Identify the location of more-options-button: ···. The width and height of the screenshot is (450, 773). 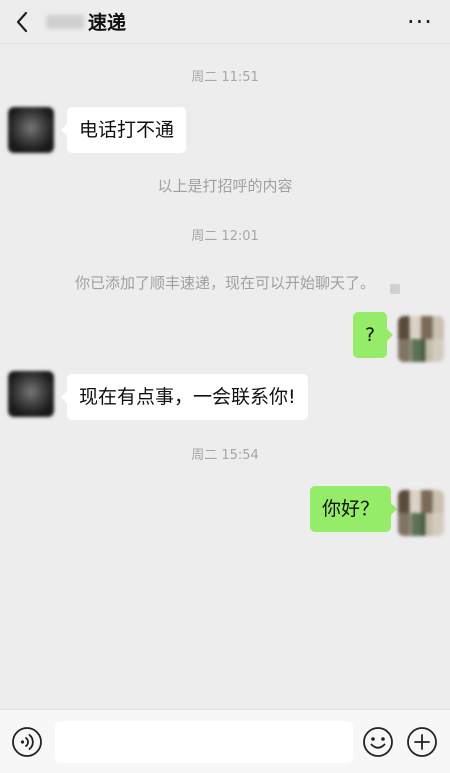
(420, 22).